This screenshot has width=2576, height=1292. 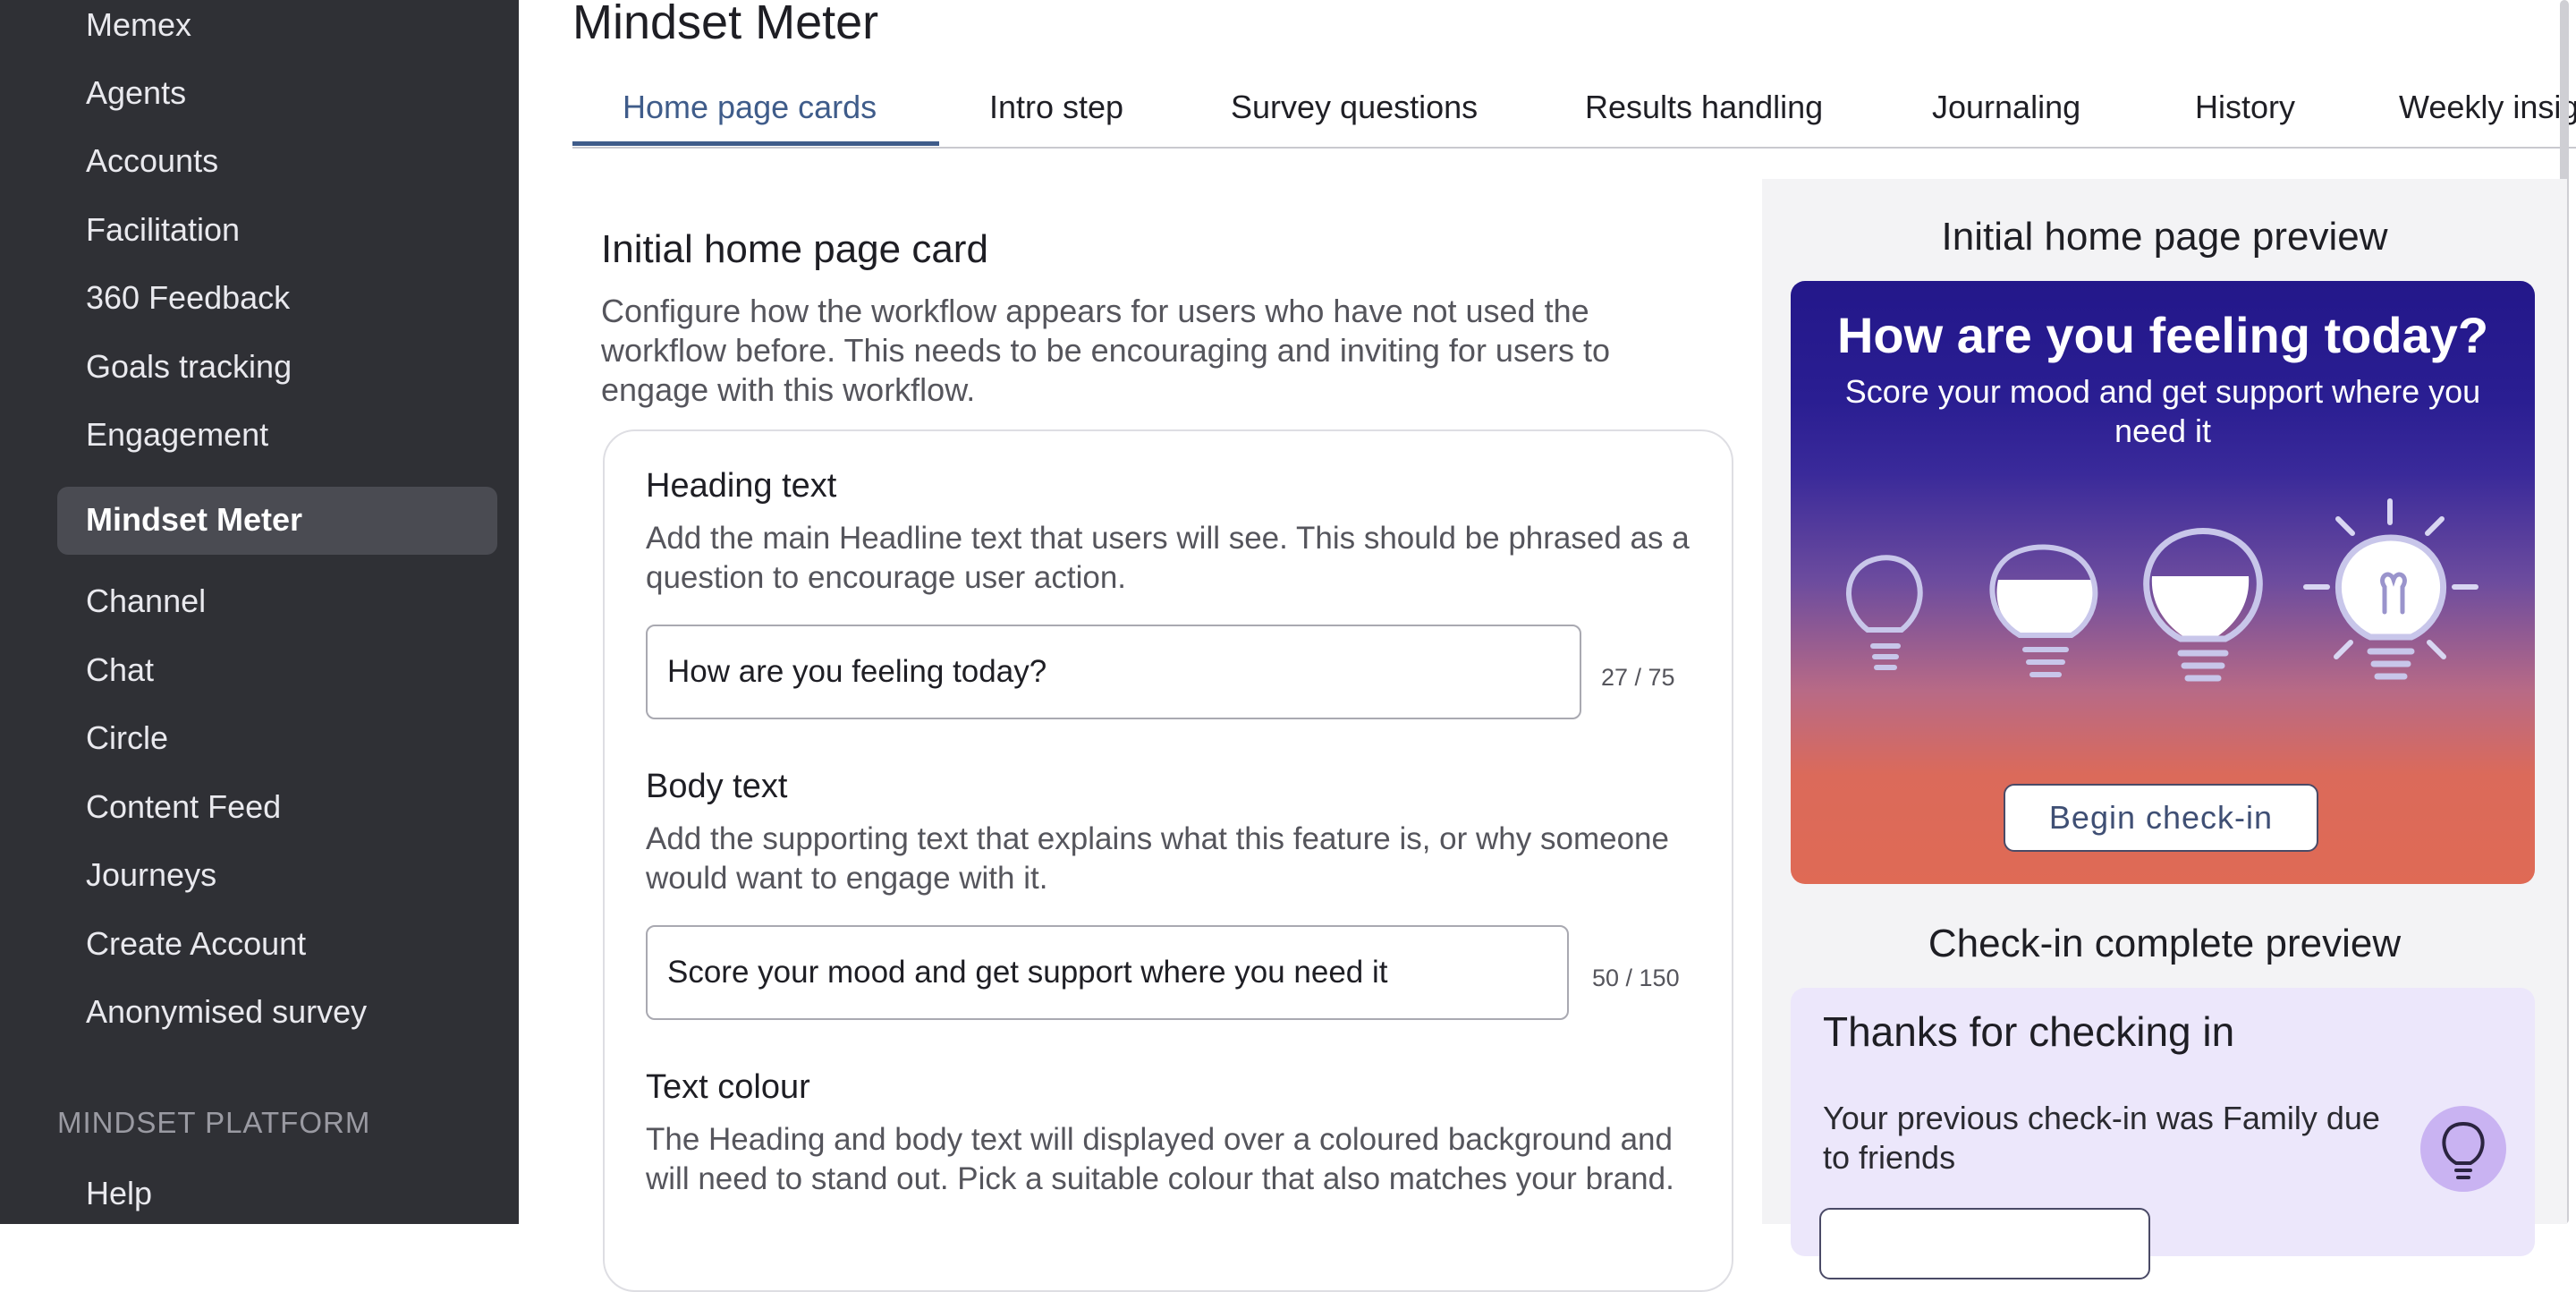 I want to click on tab-history: History, so click(x=2245, y=107).